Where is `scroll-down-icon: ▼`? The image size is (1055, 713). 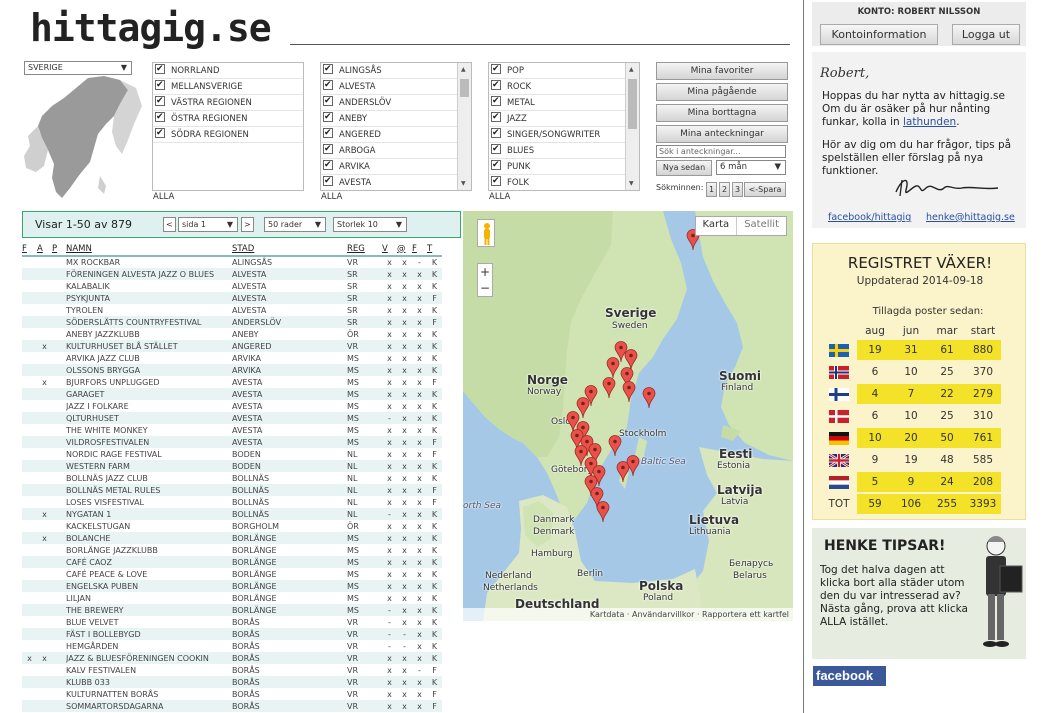
scroll-down-icon: ▼ is located at coordinates (463, 183).